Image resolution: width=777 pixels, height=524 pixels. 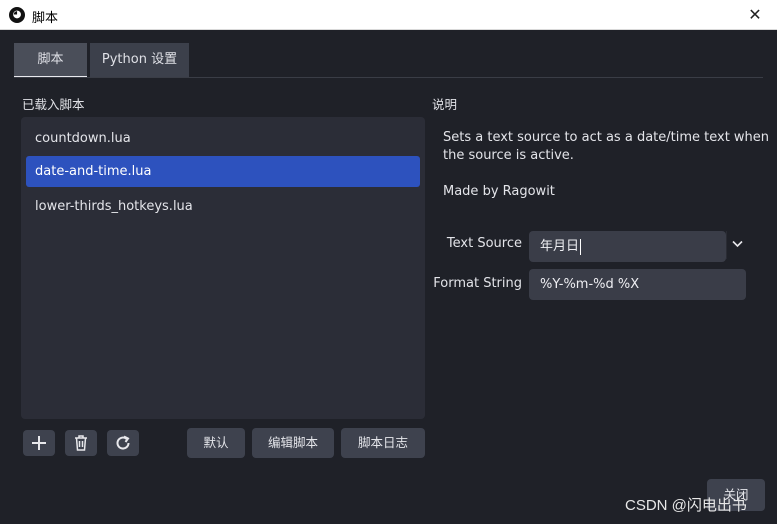 What do you see at coordinates (383, 443) in the screenshot?
I see `script-log-button: 脚本日志` at bounding box center [383, 443].